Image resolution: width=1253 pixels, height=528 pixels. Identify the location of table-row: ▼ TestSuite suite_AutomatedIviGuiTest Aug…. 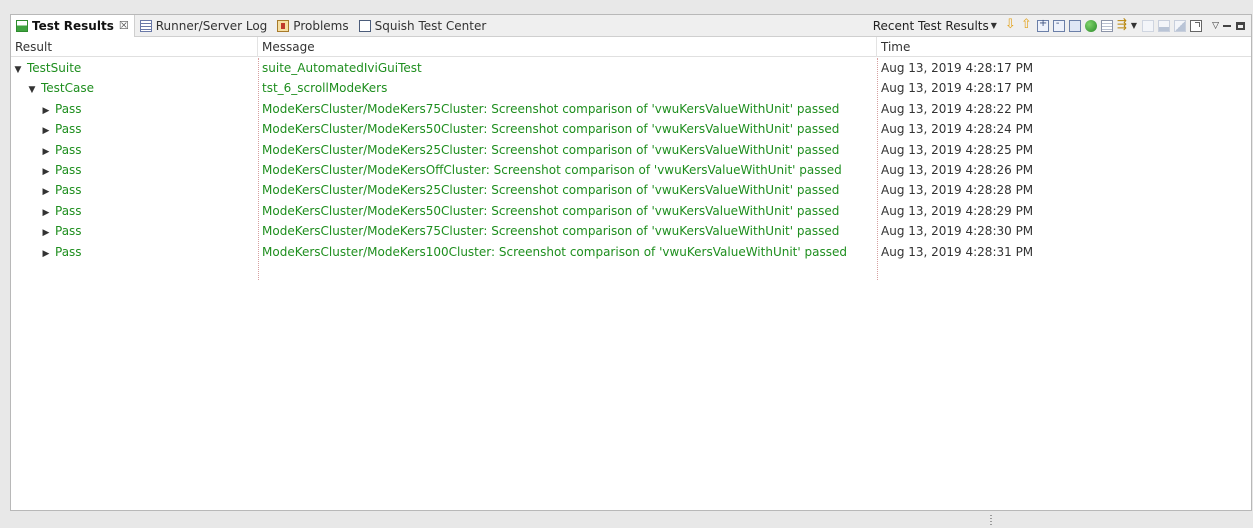
(631, 68).